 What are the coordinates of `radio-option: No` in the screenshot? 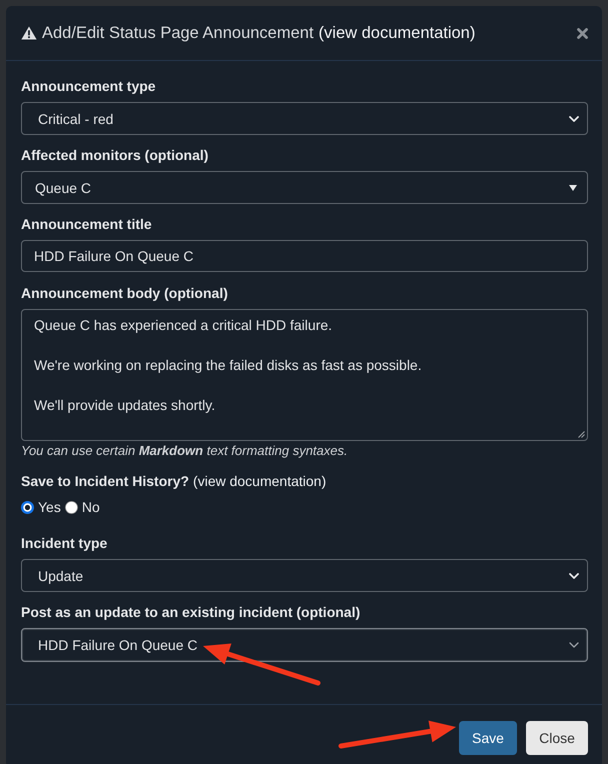 It's located at (82, 507).